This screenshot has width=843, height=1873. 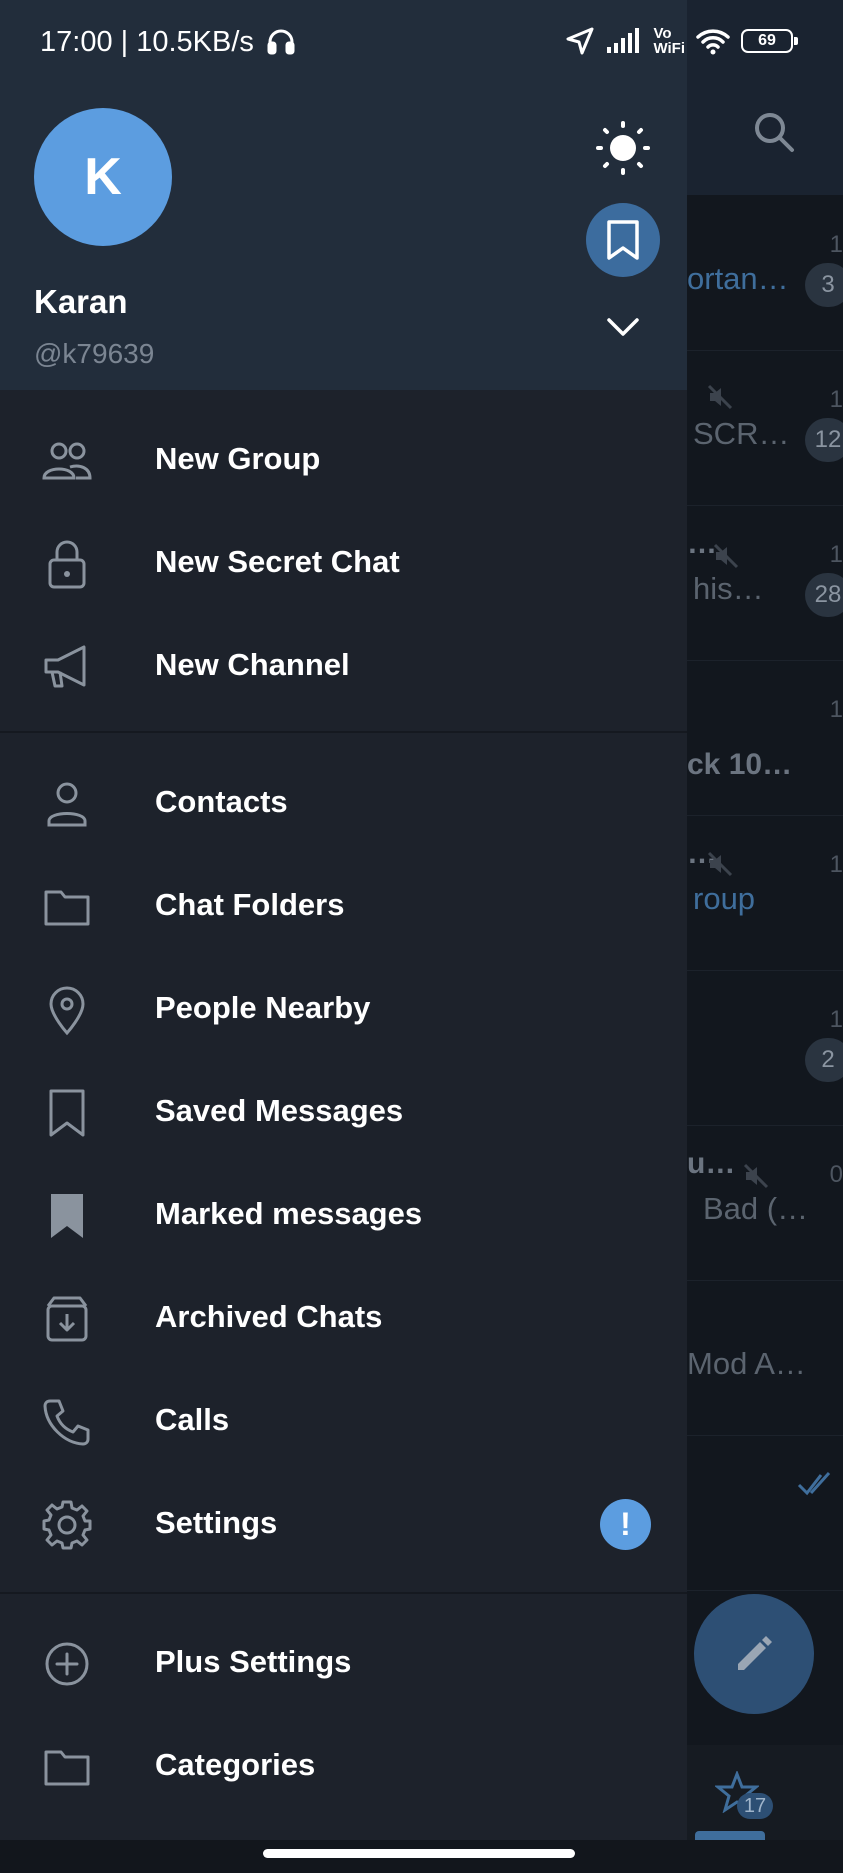 What do you see at coordinates (765, 893) in the screenshot?
I see `chat-row: … roup 1` at bounding box center [765, 893].